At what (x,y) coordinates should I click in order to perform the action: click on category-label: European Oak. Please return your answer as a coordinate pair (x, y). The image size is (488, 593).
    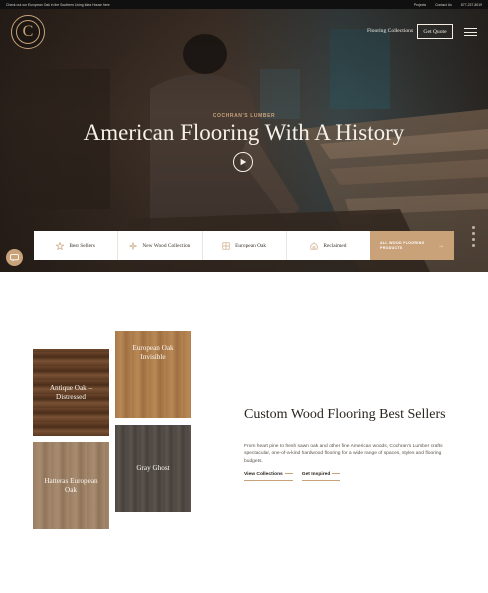
    Looking at the image, I should click on (251, 245).